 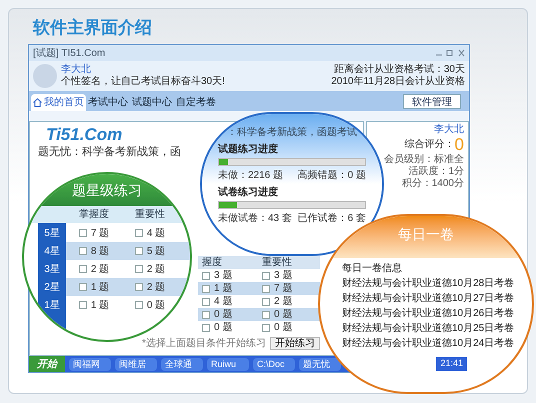 What do you see at coordinates (52, 305) in the screenshot?
I see `star-level-label: 1星` at bounding box center [52, 305].